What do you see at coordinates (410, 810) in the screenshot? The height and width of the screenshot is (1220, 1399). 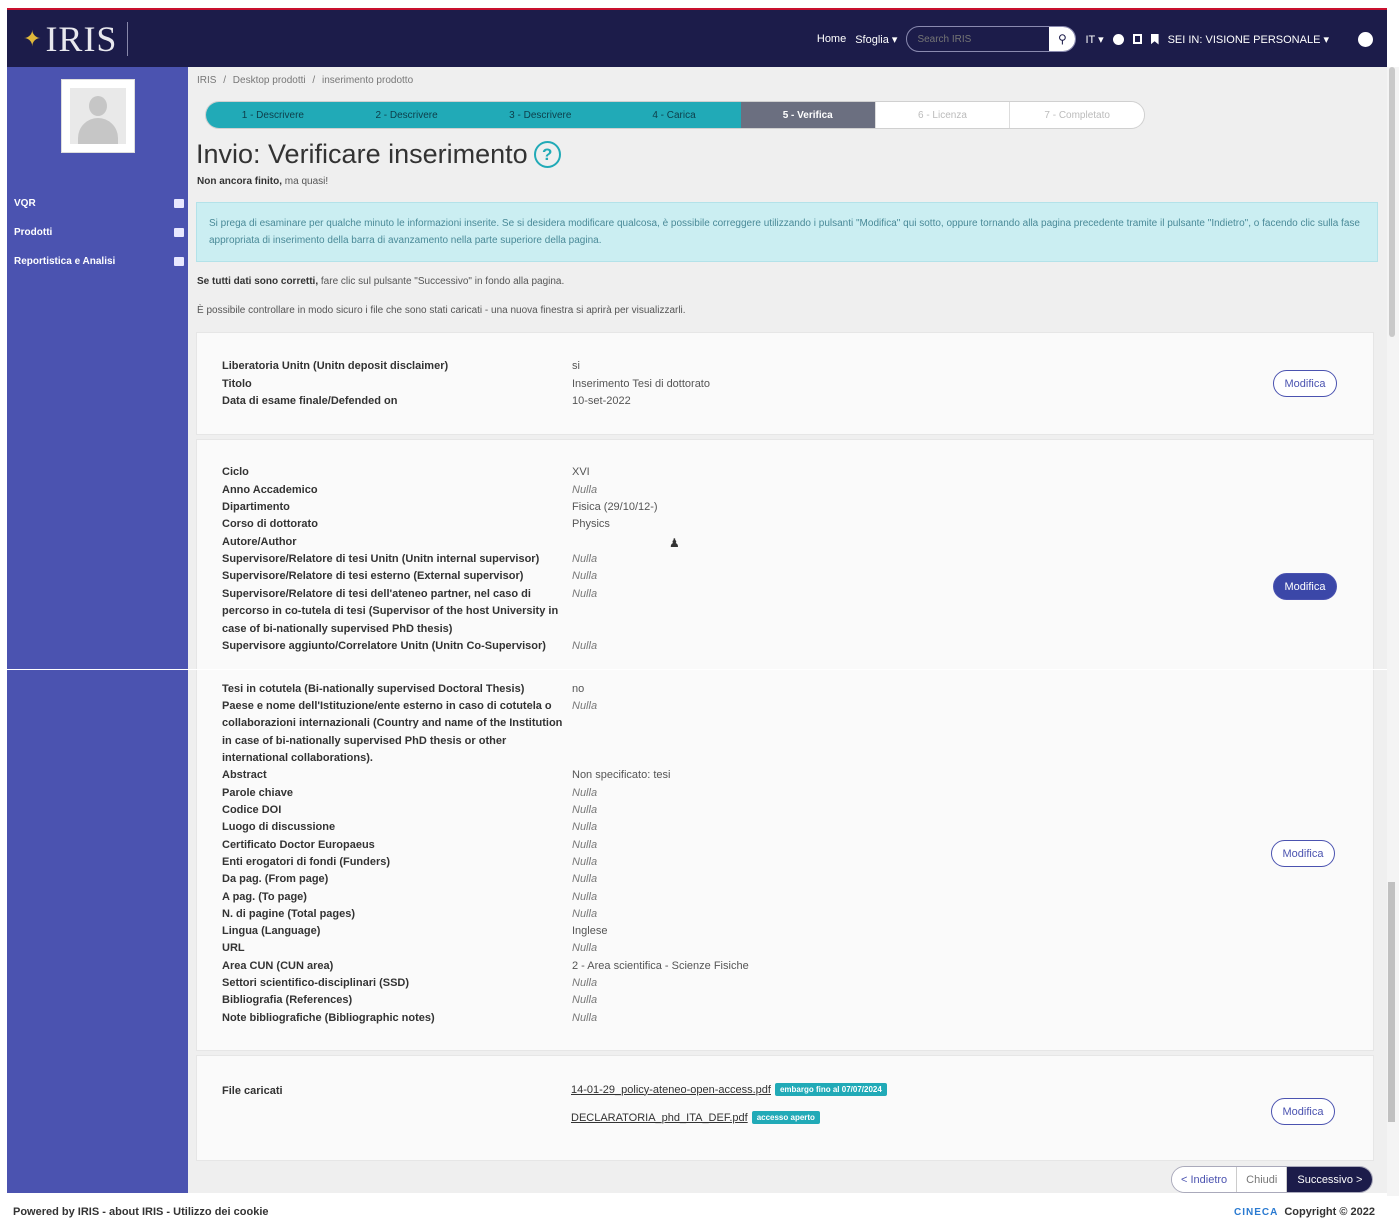 I see `field-row: Codice DOI Nulla` at bounding box center [410, 810].